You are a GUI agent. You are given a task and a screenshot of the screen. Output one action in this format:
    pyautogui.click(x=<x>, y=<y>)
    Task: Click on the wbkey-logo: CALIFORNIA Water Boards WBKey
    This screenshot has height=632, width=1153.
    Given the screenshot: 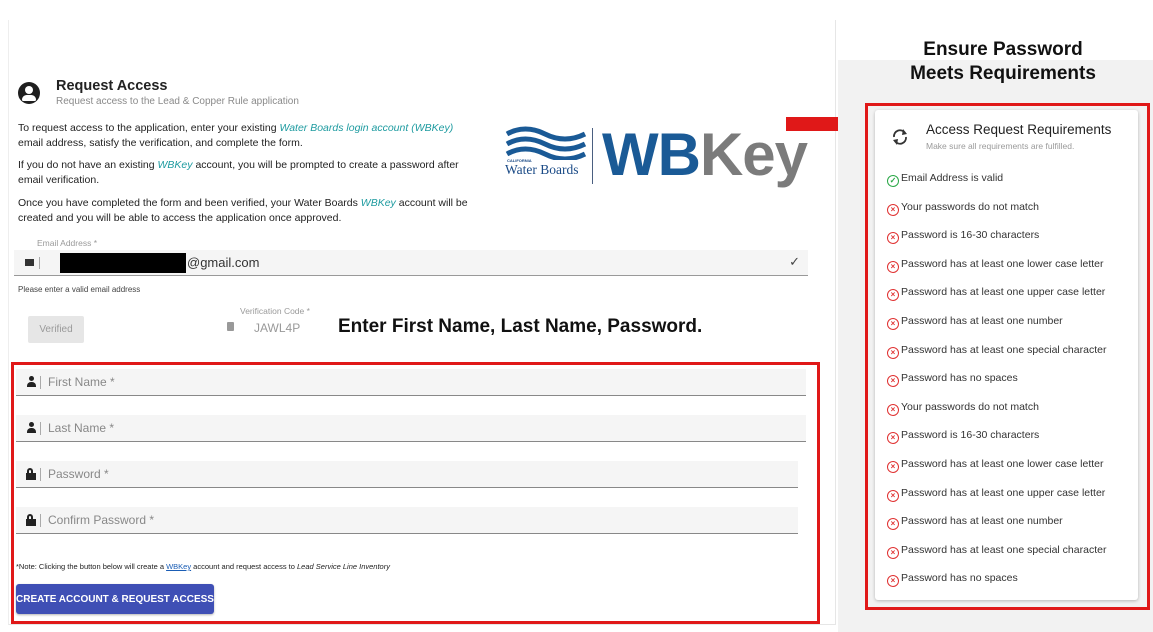 What is the action you would take?
    pyautogui.click(x=656, y=156)
    